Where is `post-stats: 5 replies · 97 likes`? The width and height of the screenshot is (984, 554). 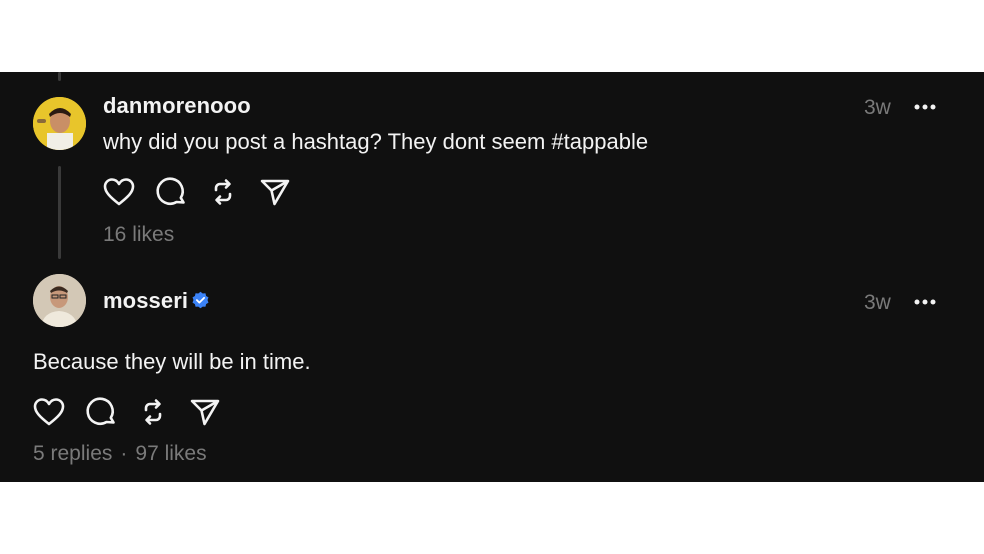
post-stats: 5 replies · 97 likes is located at coordinates (120, 454).